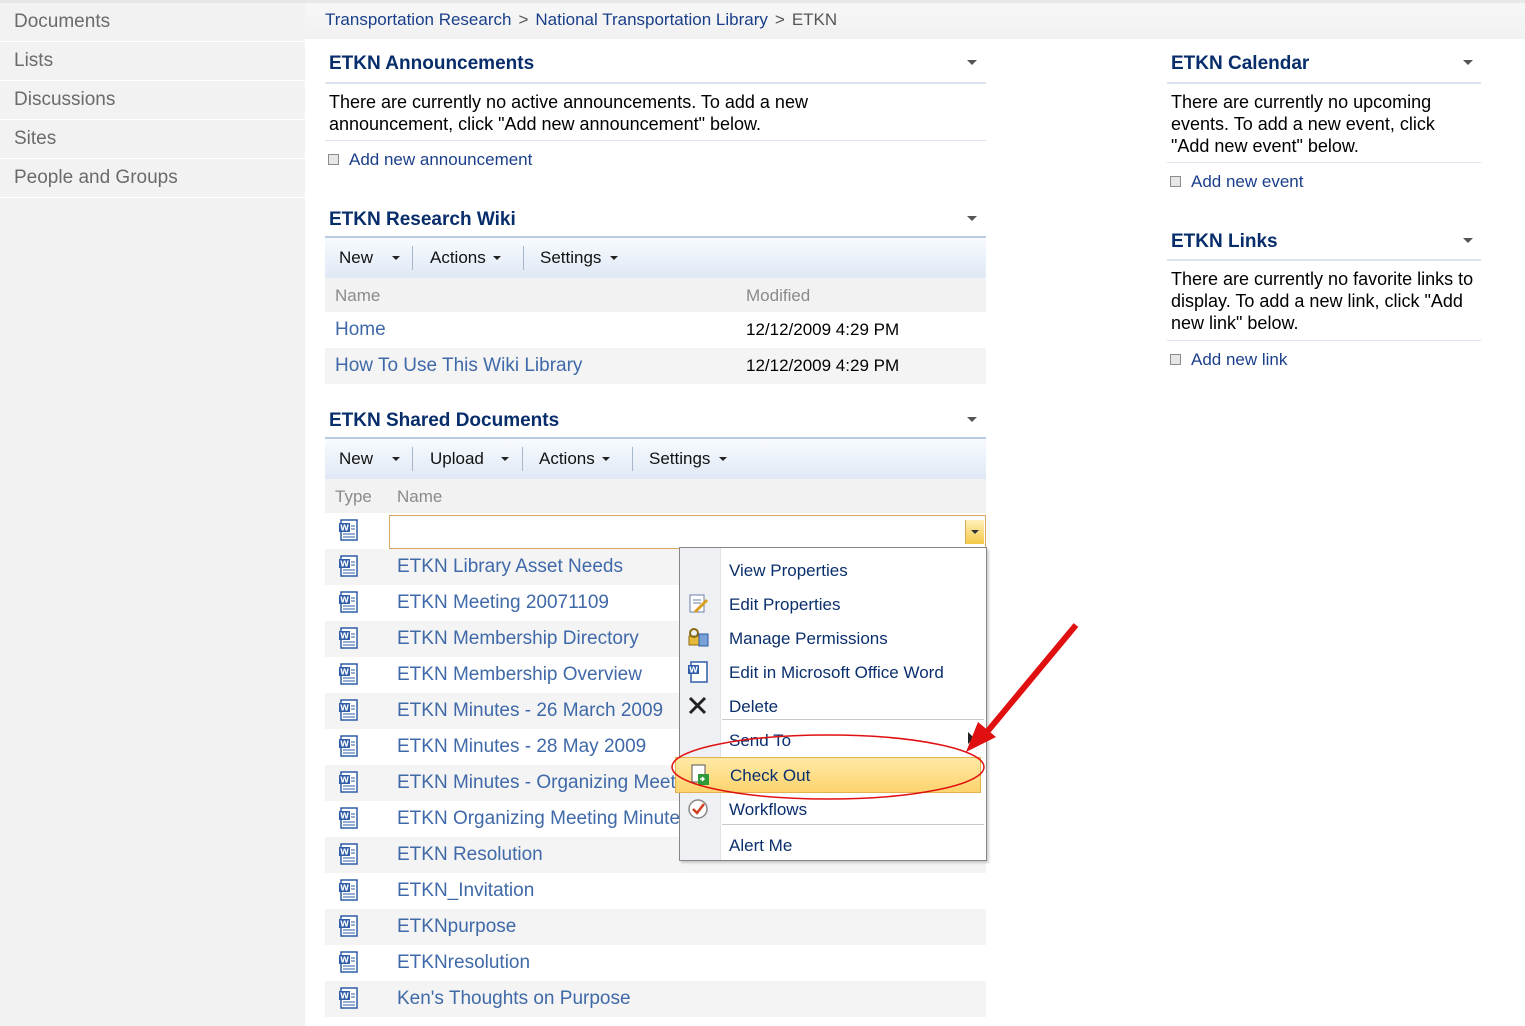 This screenshot has width=1525, height=1026. What do you see at coordinates (972, 218) in the screenshot?
I see `wiki-menu-arrow-icon` at bounding box center [972, 218].